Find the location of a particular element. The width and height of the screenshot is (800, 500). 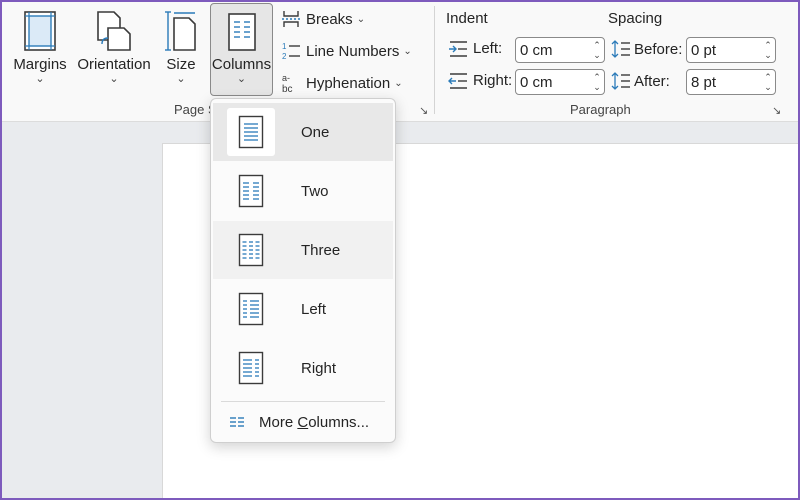

three-columns-icon is located at coordinates (251, 250).